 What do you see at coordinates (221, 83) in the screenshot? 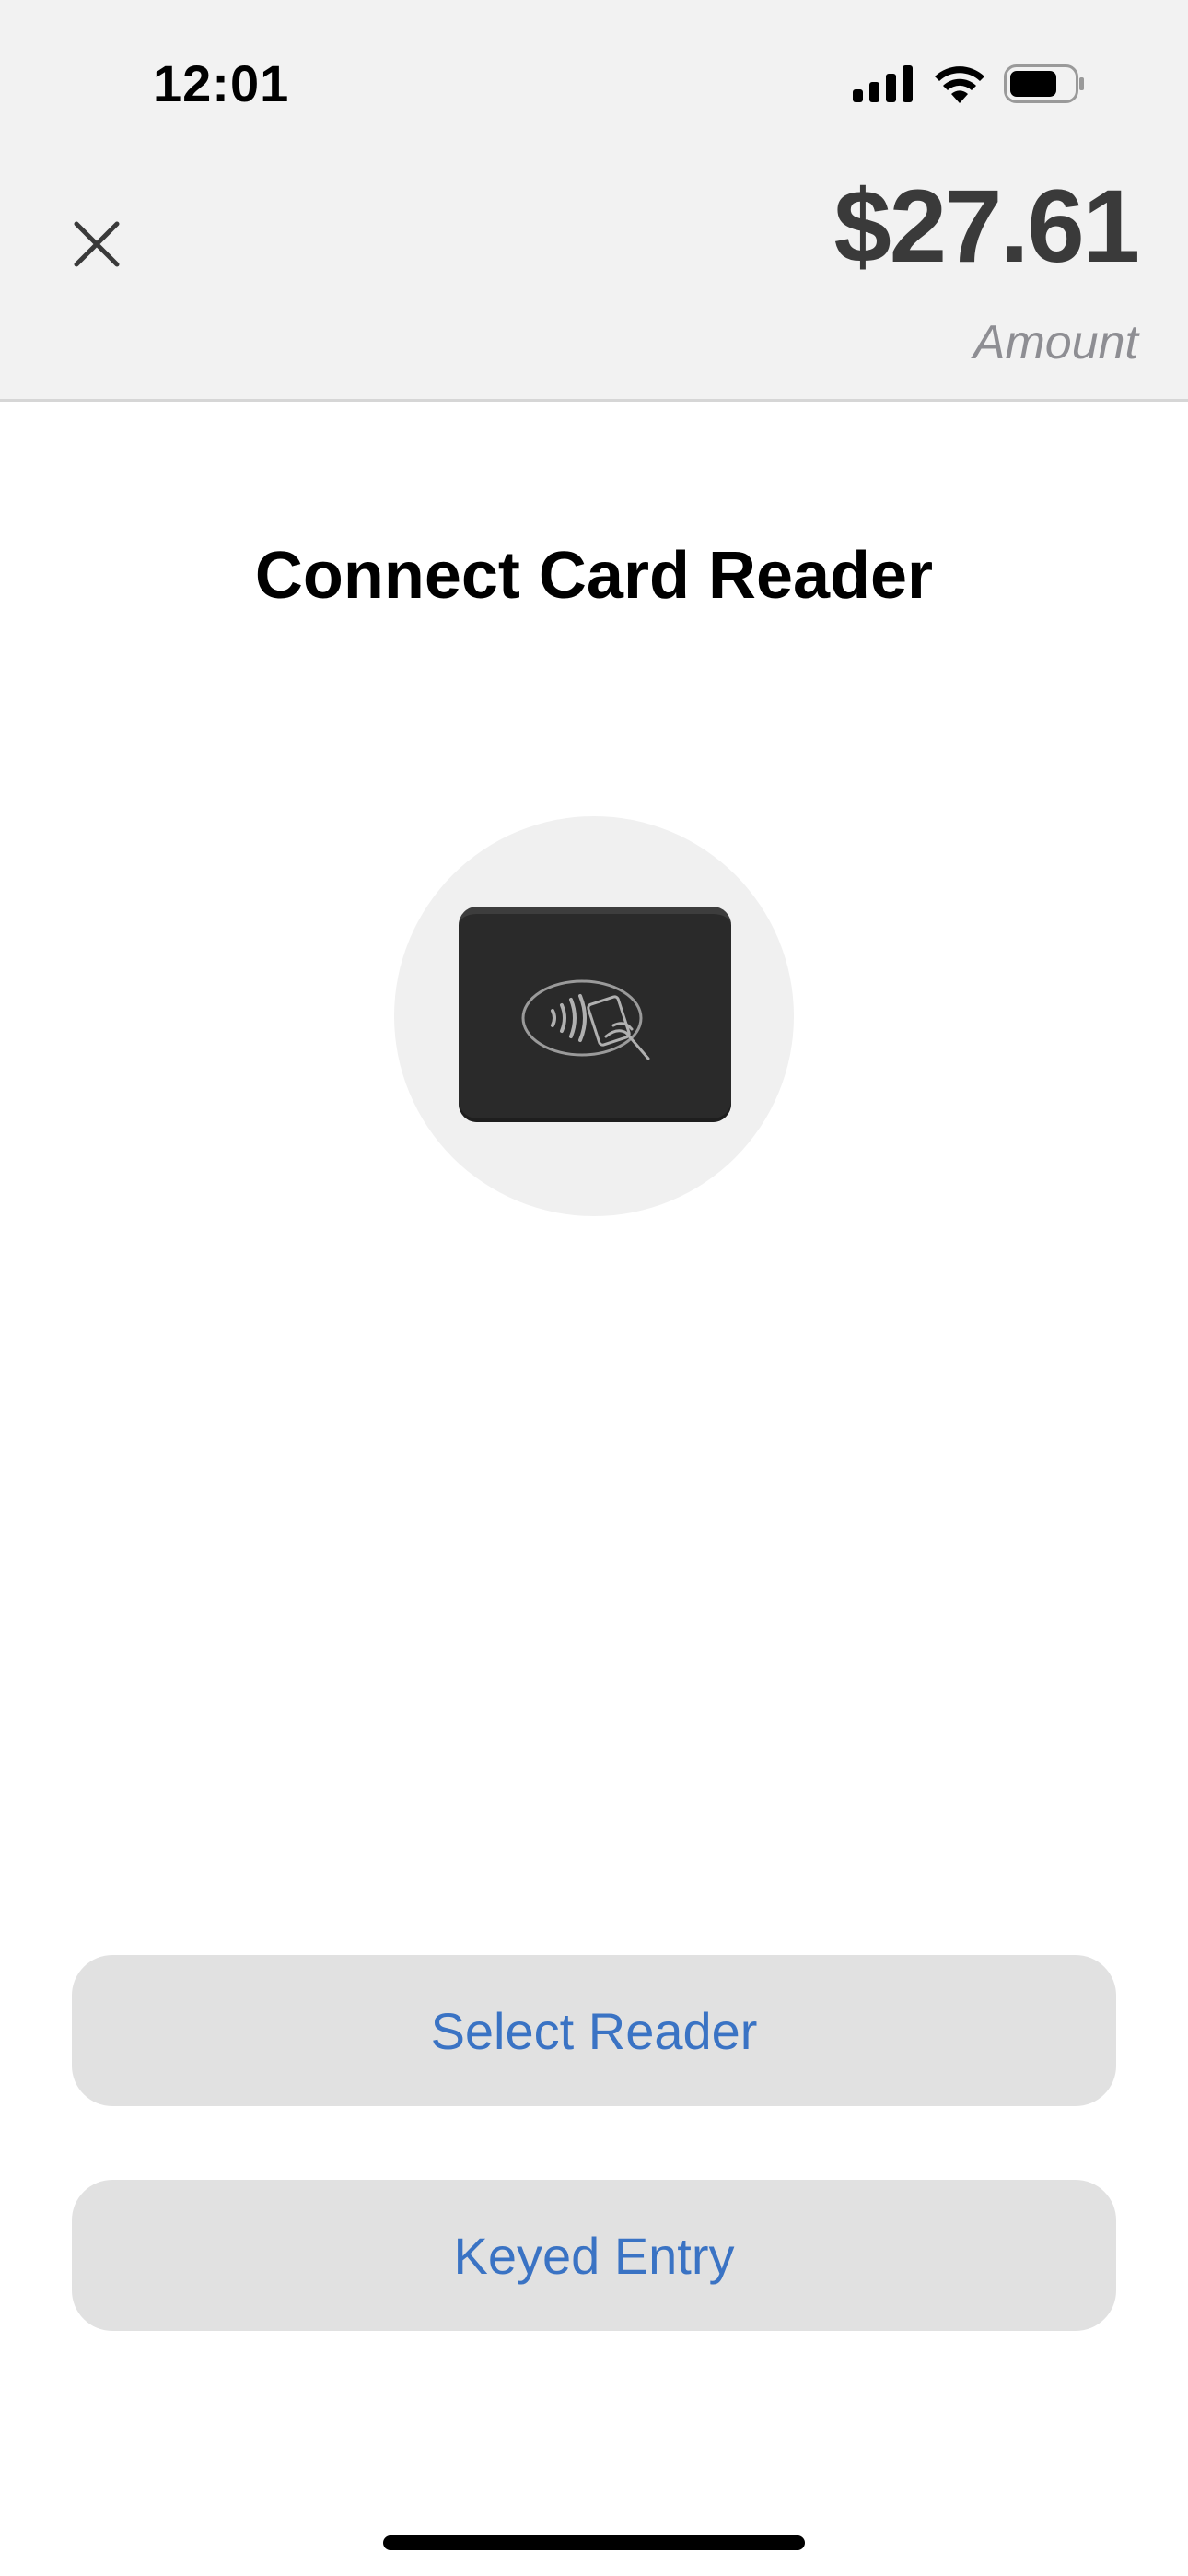
I see `status-time: 12:01` at bounding box center [221, 83].